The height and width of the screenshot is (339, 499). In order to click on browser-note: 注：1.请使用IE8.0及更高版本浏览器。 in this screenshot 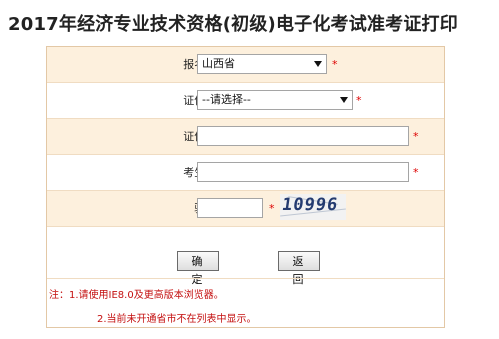, I will do `click(136, 295)`.